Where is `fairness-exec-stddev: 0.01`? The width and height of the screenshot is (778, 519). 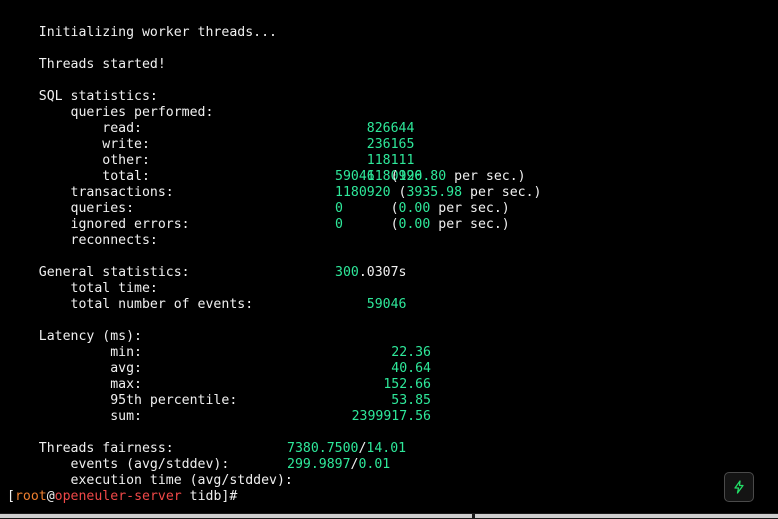
fairness-exec-stddev: 0.01 is located at coordinates (374, 464).